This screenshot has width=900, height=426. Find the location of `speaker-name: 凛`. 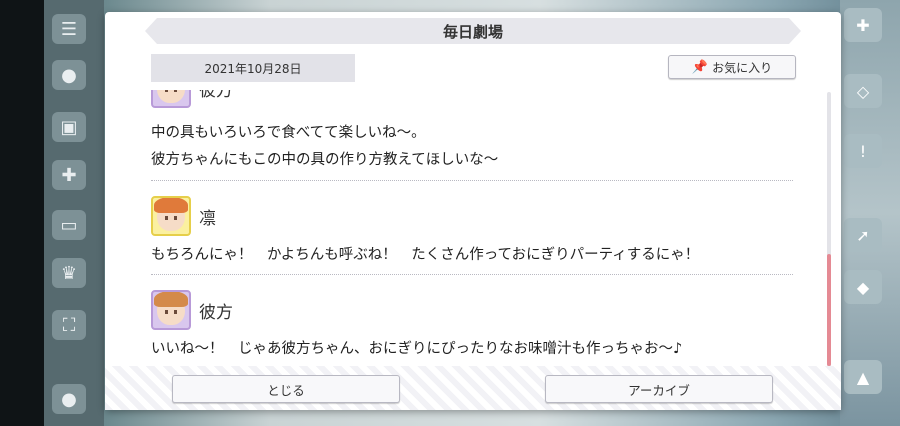

speaker-name: 凛 is located at coordinates (207, 218).